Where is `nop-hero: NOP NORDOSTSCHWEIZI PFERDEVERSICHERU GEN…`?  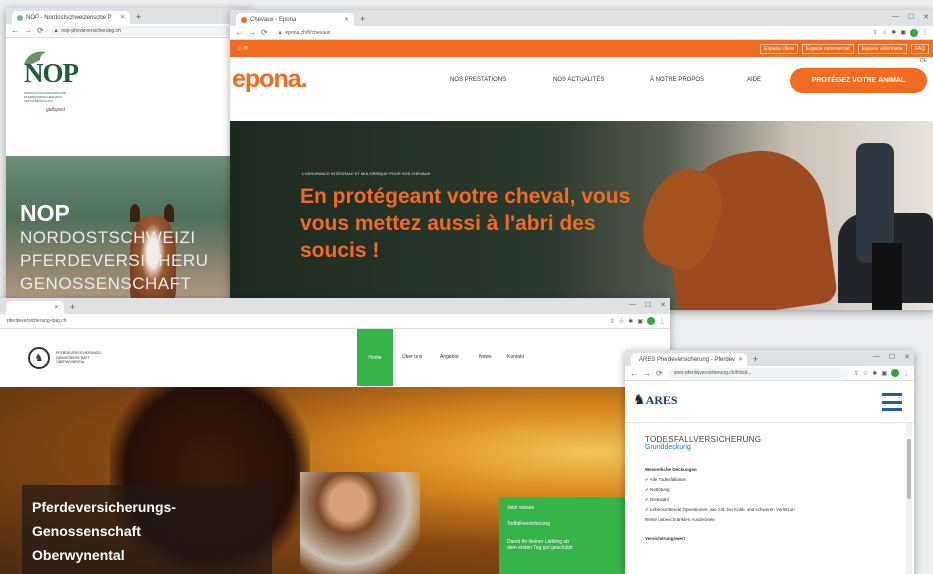 nop-hero: NOP NORDOSTSCHWEIZI PFERDEVERSICHERU GEN… is located at coordinates (129, 232).